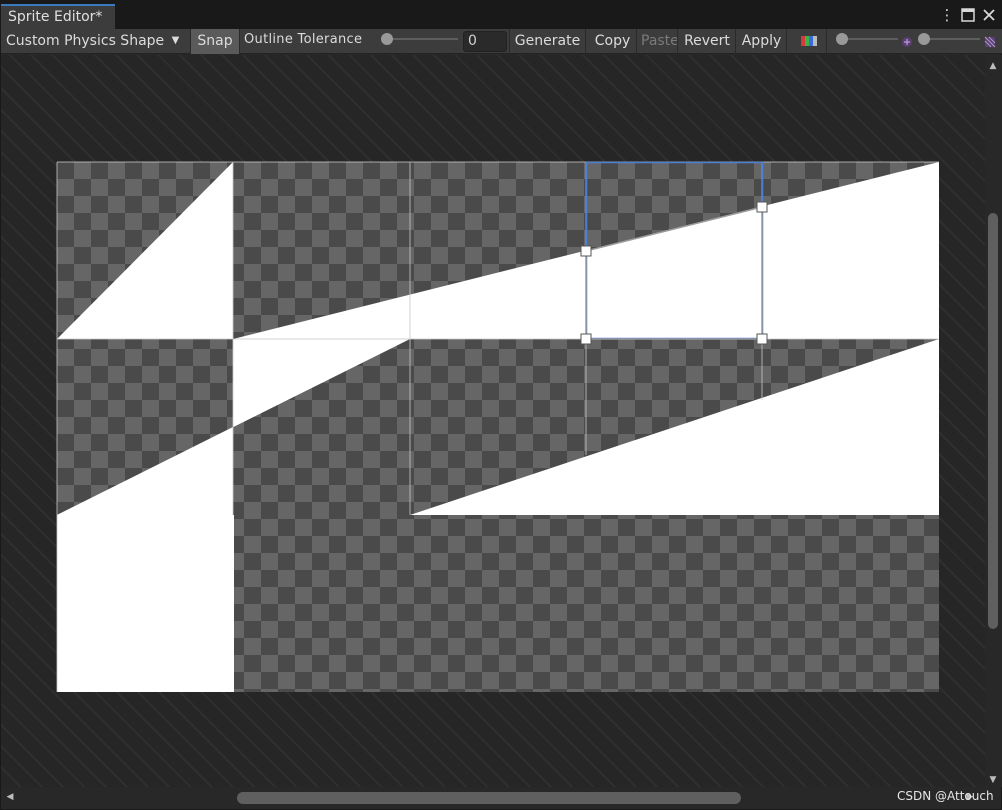 The height and width of the screenshot is (810, 1002). I want to click on generate-button: Generate, so click(547, 41).